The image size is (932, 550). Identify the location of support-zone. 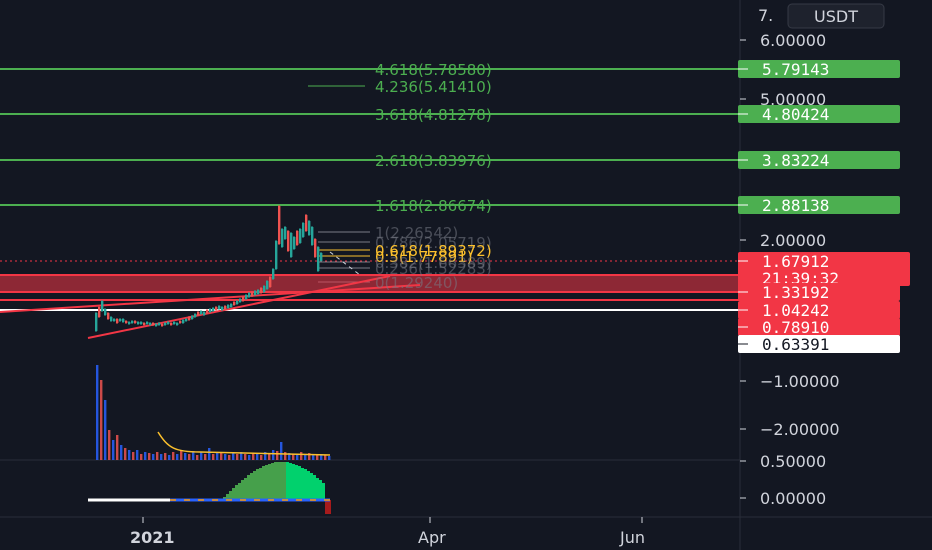
(370, 295).